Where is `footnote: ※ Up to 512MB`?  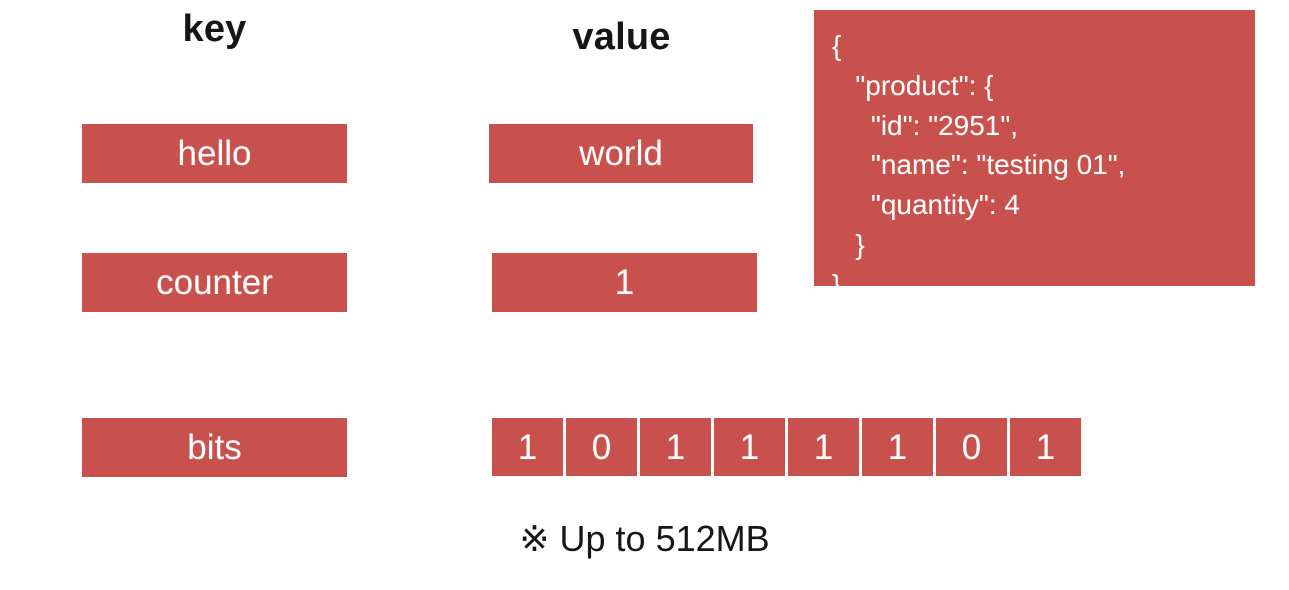 footnote: ※ Up to 512MB is located at coordinates (644, 539).